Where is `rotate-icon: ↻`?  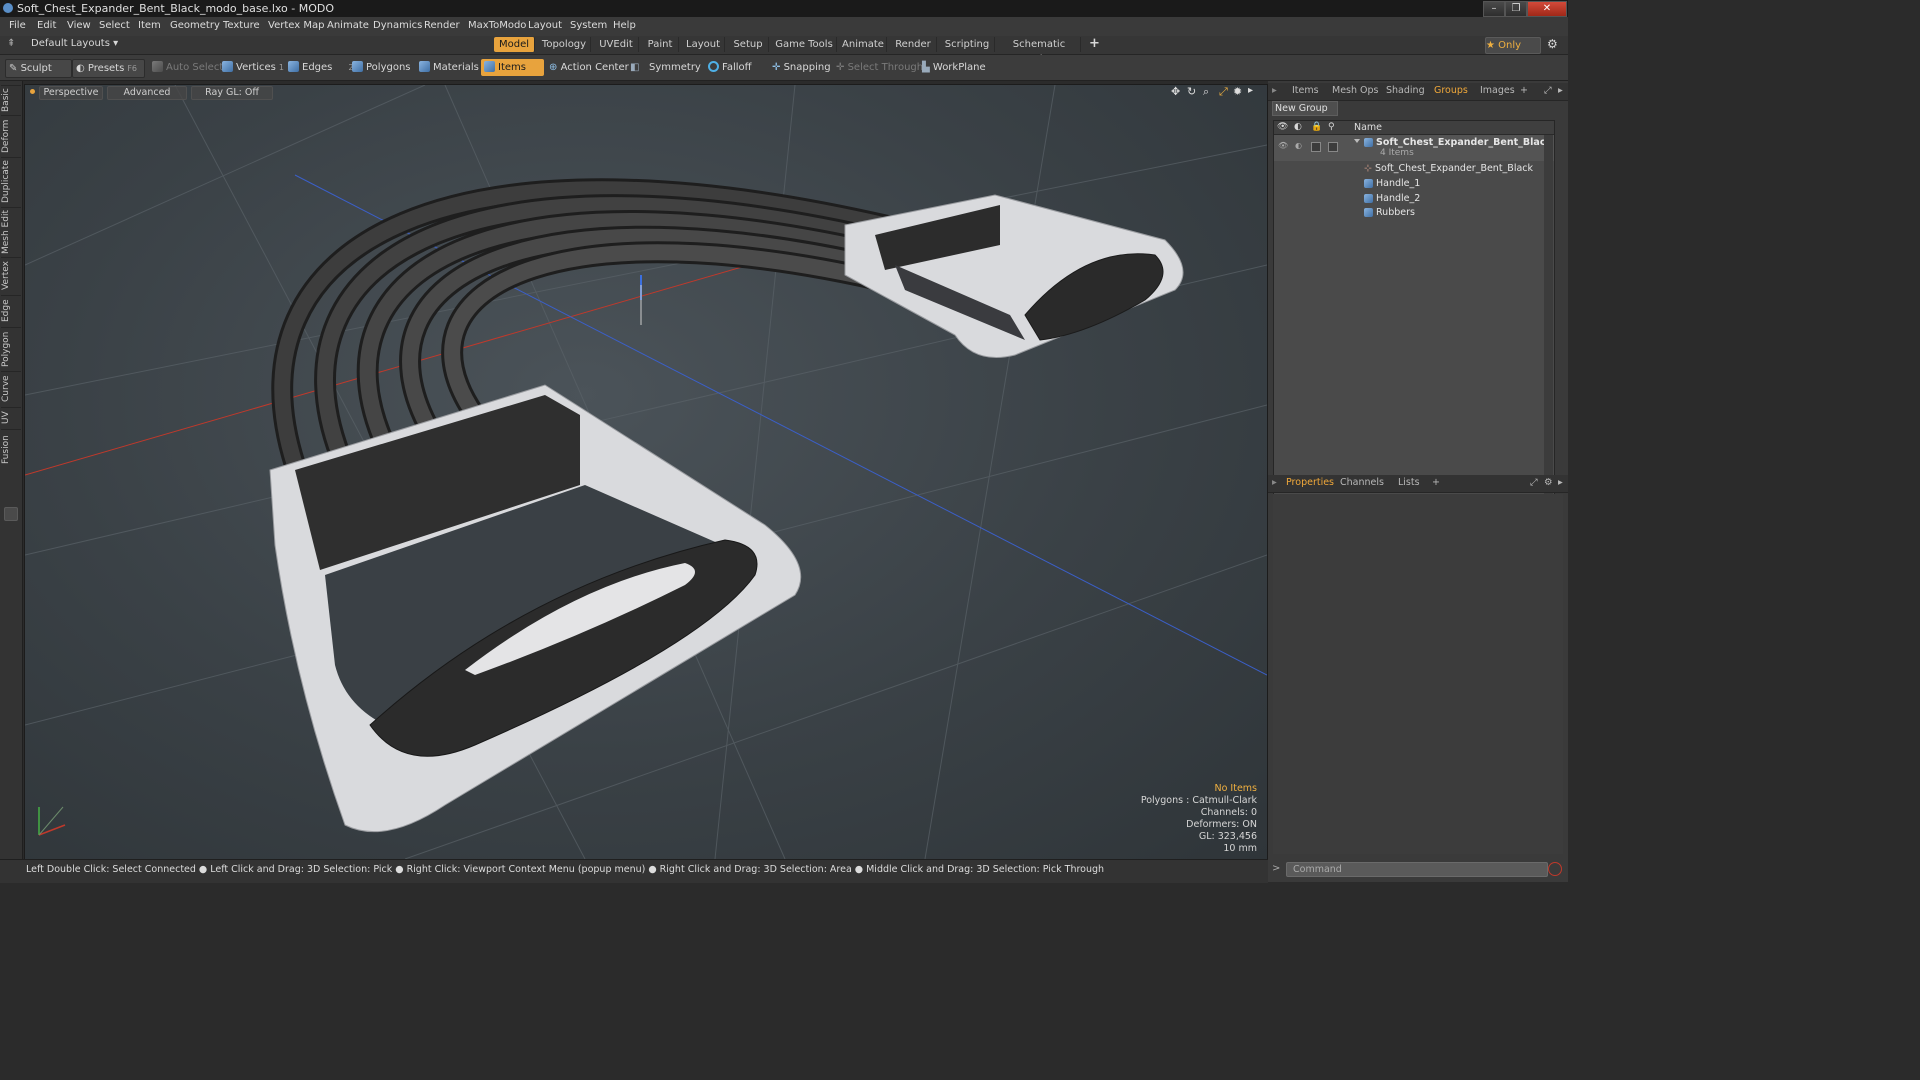
rotate-icon: ↻ is located at coordinates (1191, 91).